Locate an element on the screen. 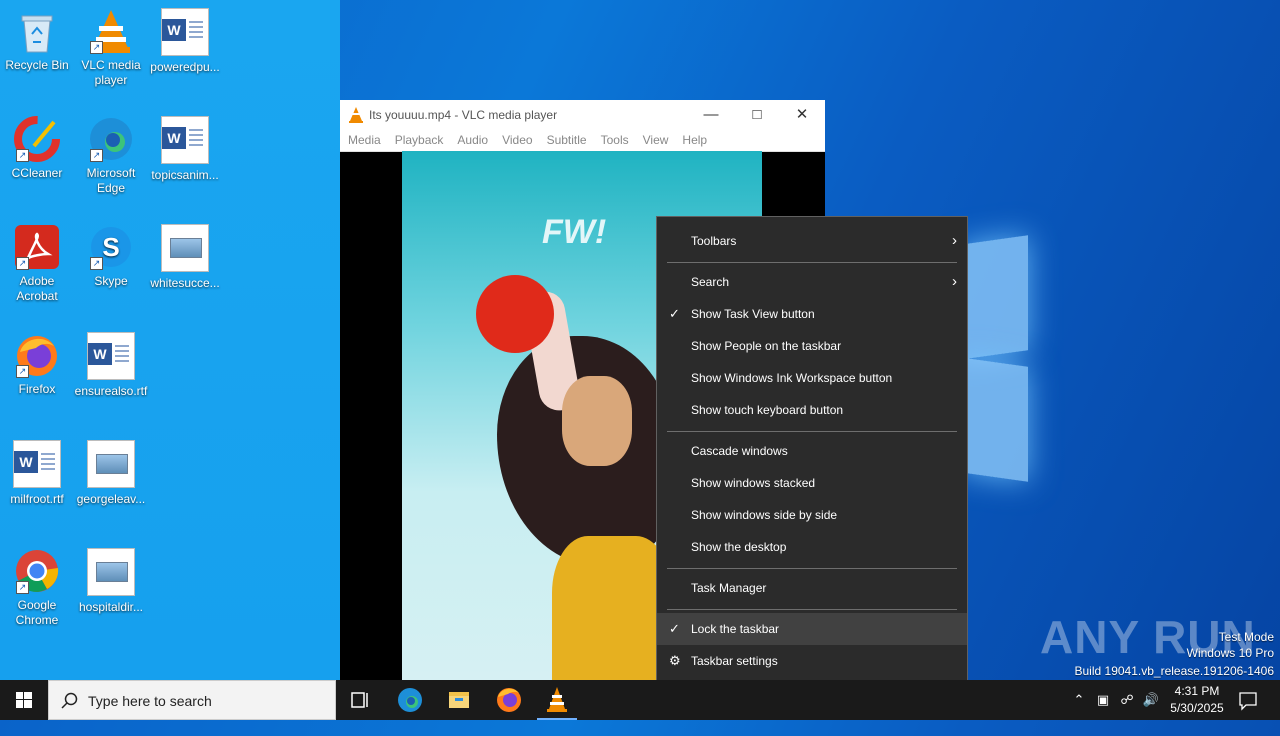  menu-item-search: Search › is located at coordinates (812, 282).